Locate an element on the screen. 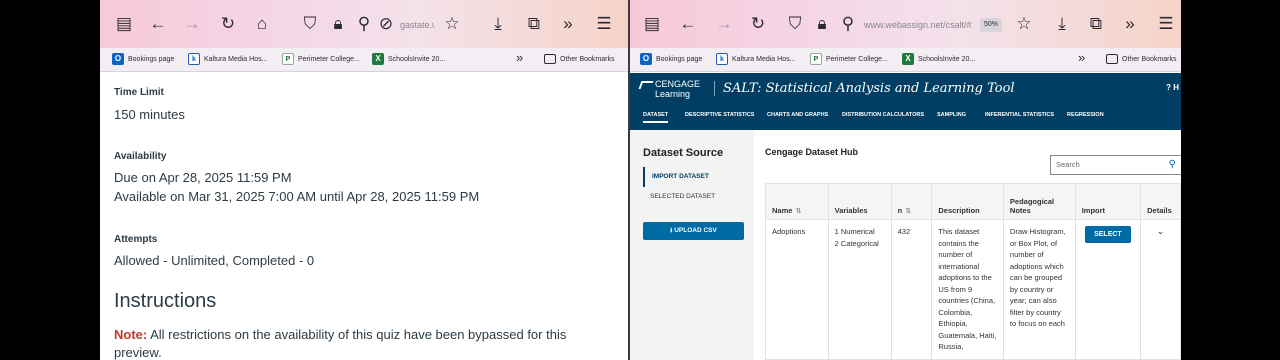 The image size is (1280, 360). browser-toolbar: ▤ ← → ↻ ⌂ ⛉ 🔒︎ ⚲ ⊘ gastate.w ☆ ⤓ ⧉ » ☰ is located at coordinates (364, 24).